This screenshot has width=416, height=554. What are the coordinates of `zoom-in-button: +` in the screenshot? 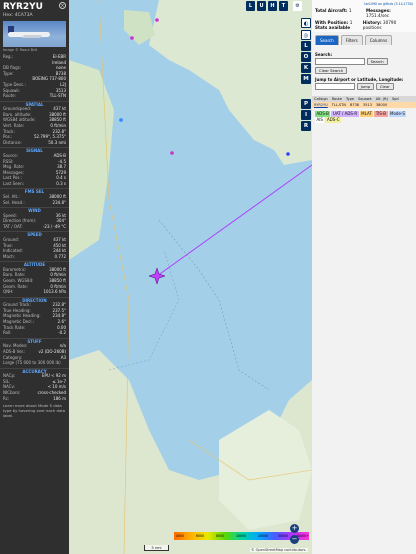 It's located at (294, 528).